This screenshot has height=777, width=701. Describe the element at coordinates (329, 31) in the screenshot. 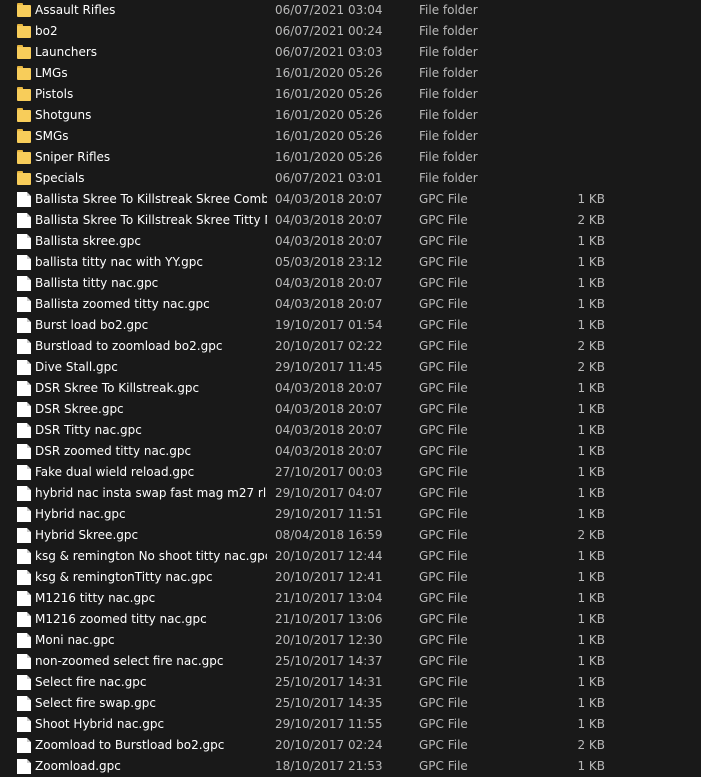

I see `item-date-modified: 06/07/2021 00:24` at that location.